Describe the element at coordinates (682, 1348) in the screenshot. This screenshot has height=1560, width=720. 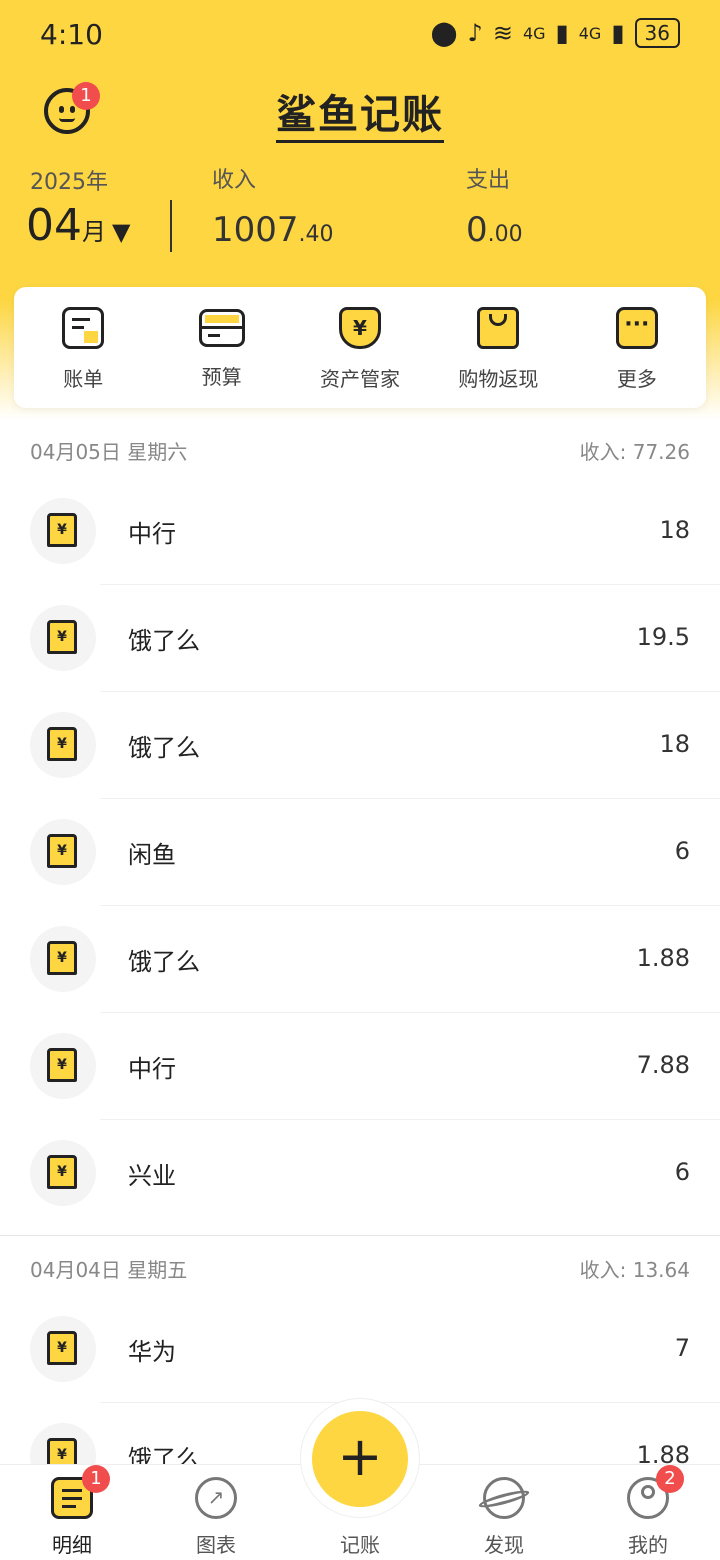
I see `item-amount: 7` at that location.